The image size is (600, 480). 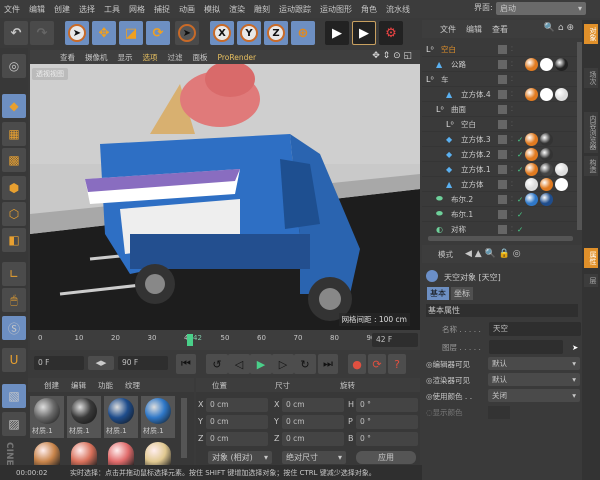 I want to click on right-tab: 场次, so click(x=591, y=78).